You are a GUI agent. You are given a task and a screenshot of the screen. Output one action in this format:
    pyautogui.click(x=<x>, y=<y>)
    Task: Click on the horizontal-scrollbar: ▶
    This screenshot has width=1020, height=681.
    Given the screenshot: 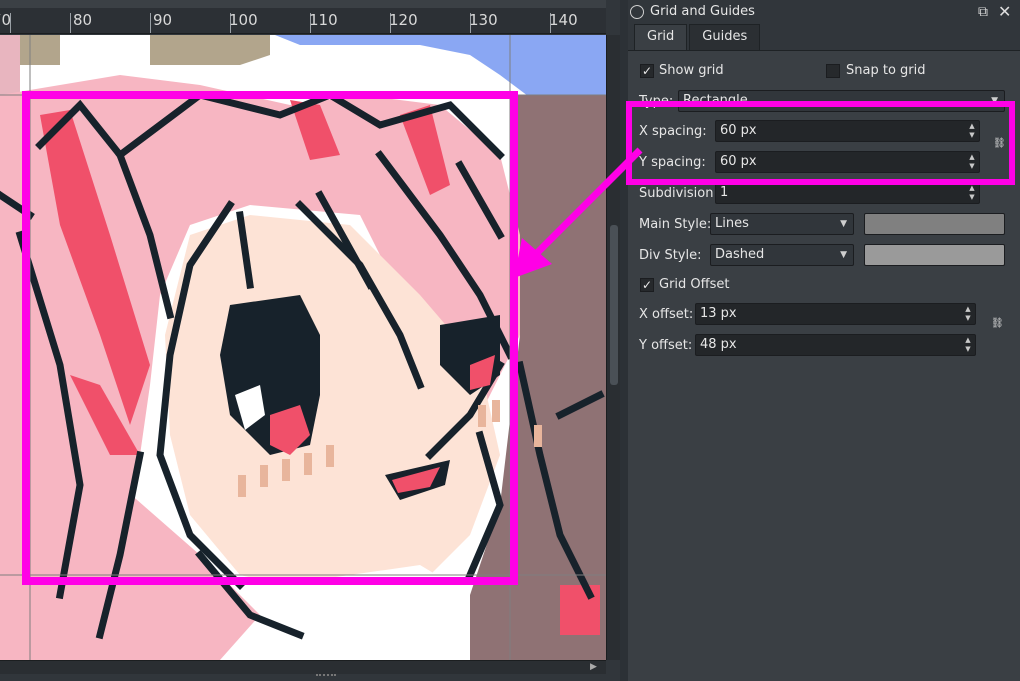 What is the action you would take?
    pyautogui.click(x=303, y=667)
    